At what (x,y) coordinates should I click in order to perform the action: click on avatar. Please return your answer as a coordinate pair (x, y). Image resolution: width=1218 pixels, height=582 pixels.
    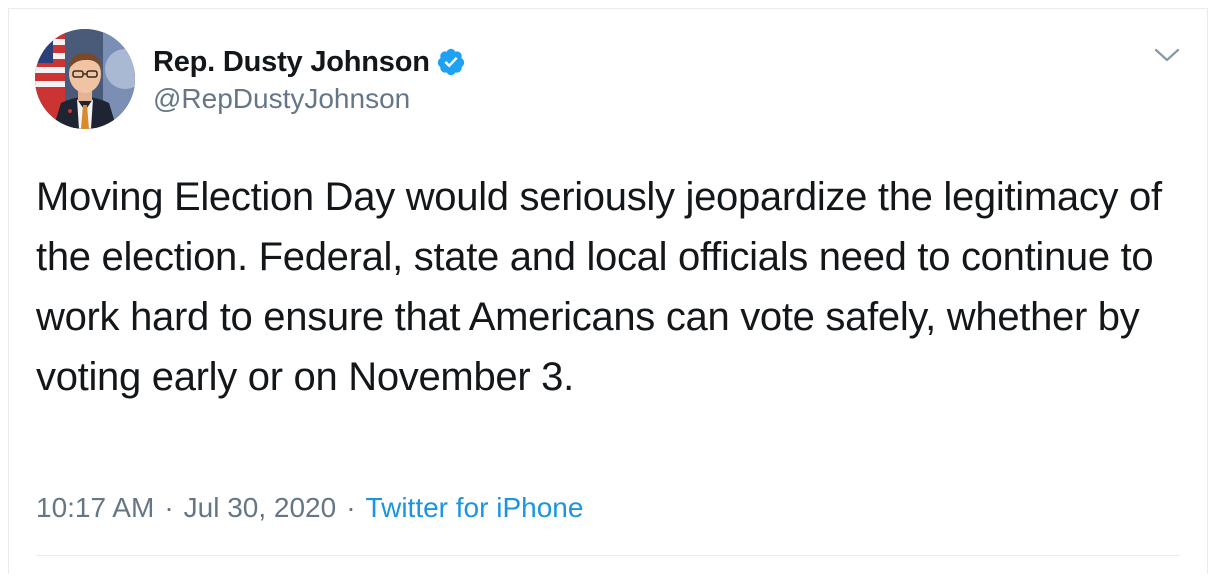
    Looking at the image, I should click on (85, 79).